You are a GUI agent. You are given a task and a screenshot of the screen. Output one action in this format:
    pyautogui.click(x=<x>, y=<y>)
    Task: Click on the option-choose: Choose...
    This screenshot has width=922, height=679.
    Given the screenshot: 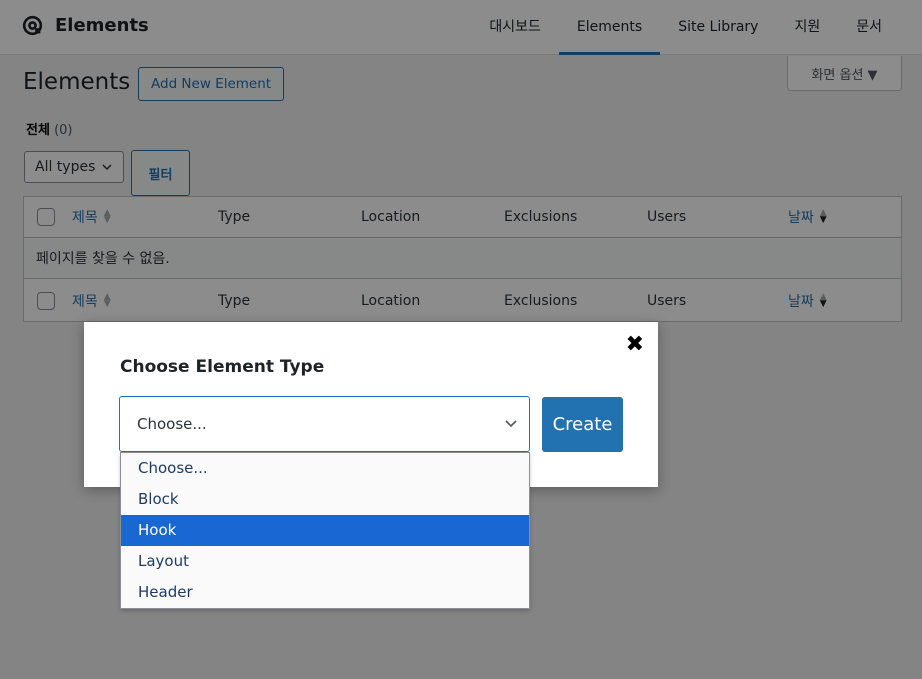 What is the action you would take?
    pyautogui.click(x=325, y=468)
    